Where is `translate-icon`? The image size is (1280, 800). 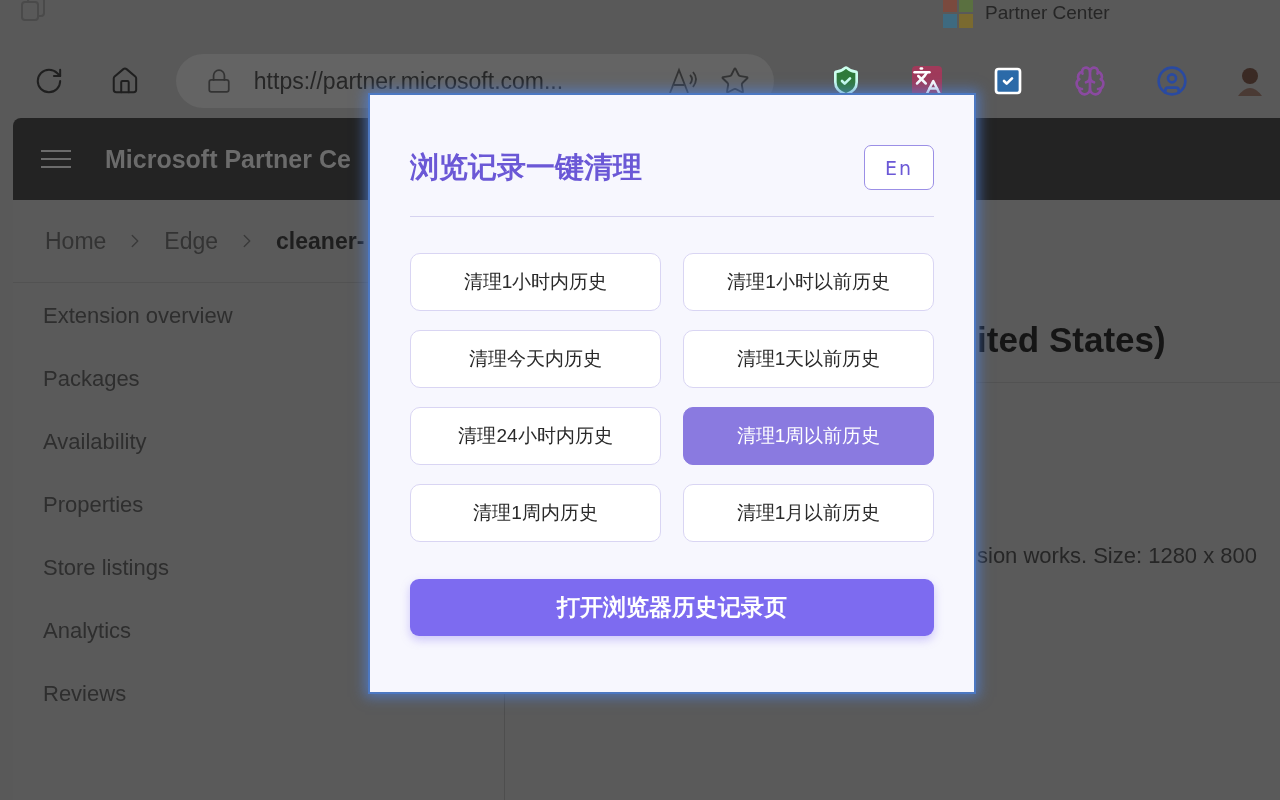
translate-icon is located at coordinates (927, 81).